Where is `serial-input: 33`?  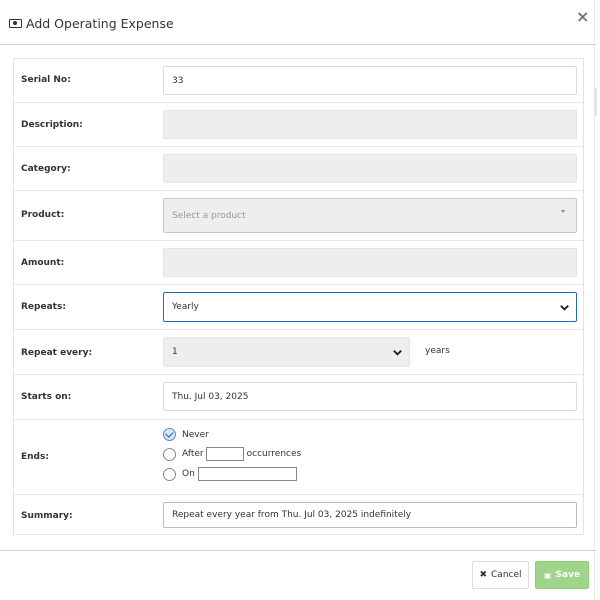 serial-input: 33 is located at coordinates (370, 80).